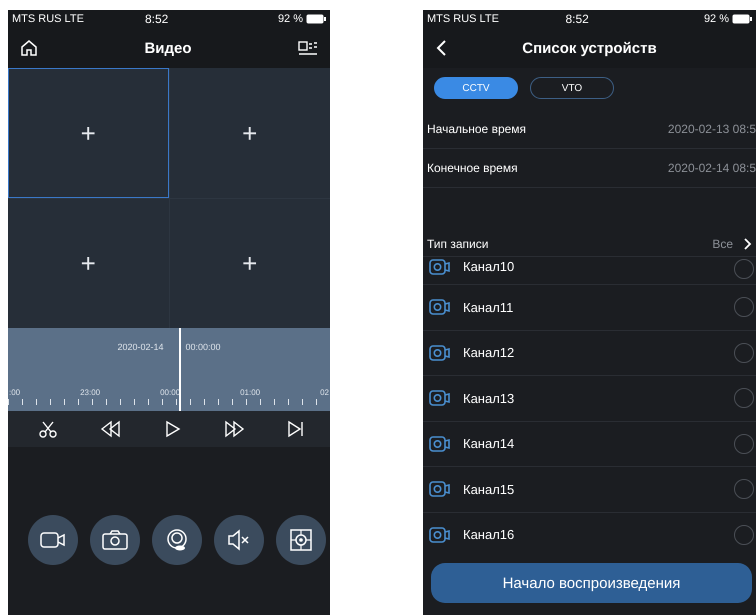 This screenshot has width=756, height=615. Describe the element at coordinates (589, 244) in the screenshot. I see `record-type-row: Тип записи Все` at that location.